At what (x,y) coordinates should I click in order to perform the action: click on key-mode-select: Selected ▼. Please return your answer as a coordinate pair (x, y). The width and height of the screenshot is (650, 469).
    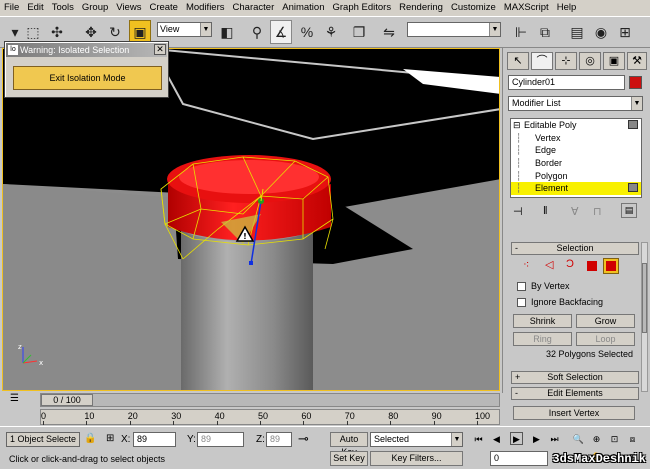
    Looking at the image, I should click on (416, 439).